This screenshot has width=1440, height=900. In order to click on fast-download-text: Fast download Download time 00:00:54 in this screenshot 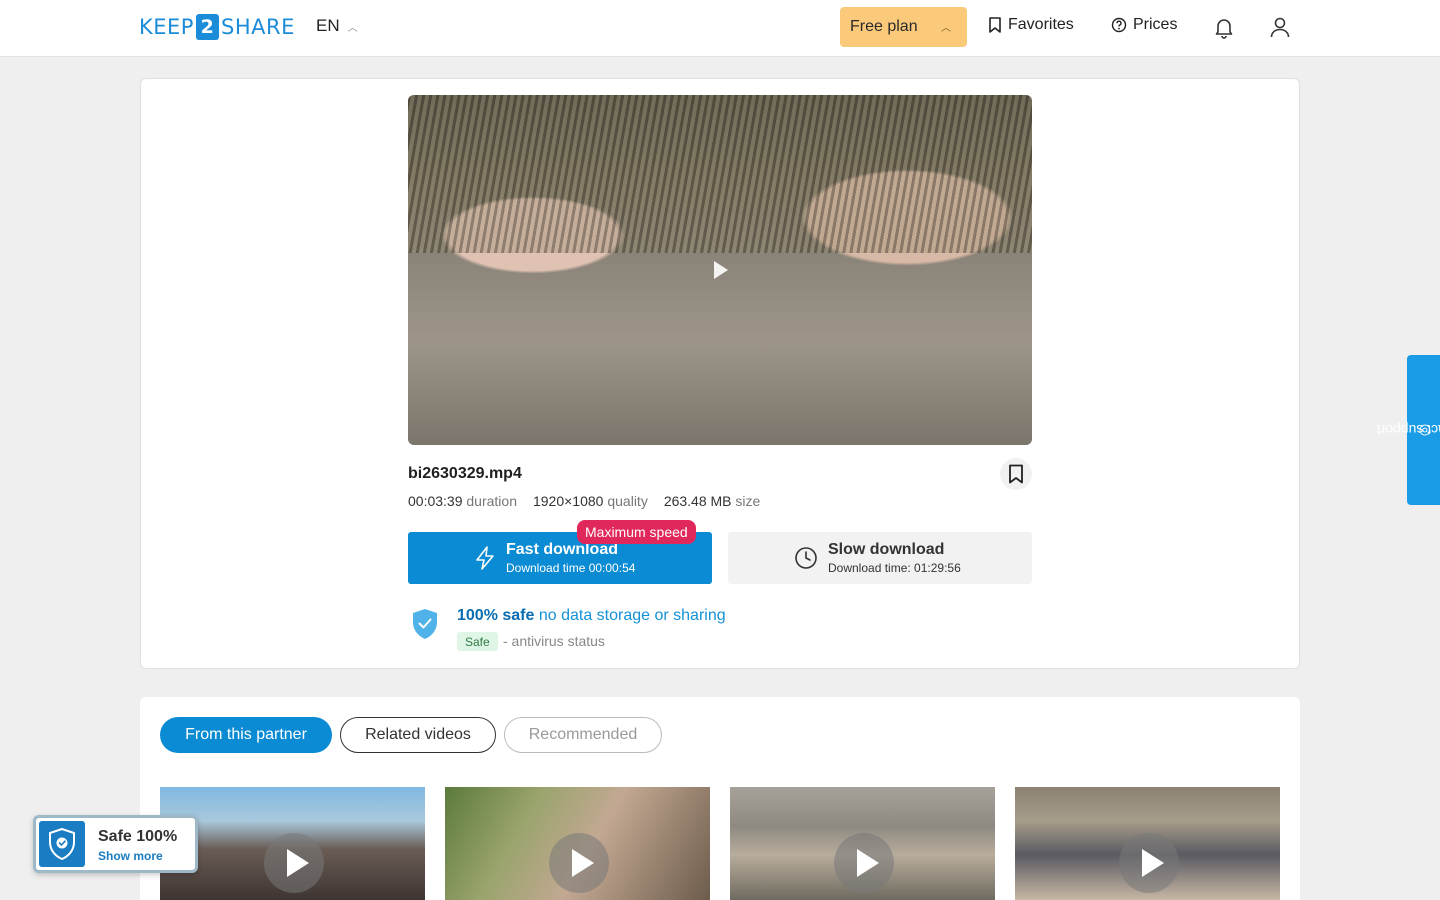, I will do `click(570, 558)`.